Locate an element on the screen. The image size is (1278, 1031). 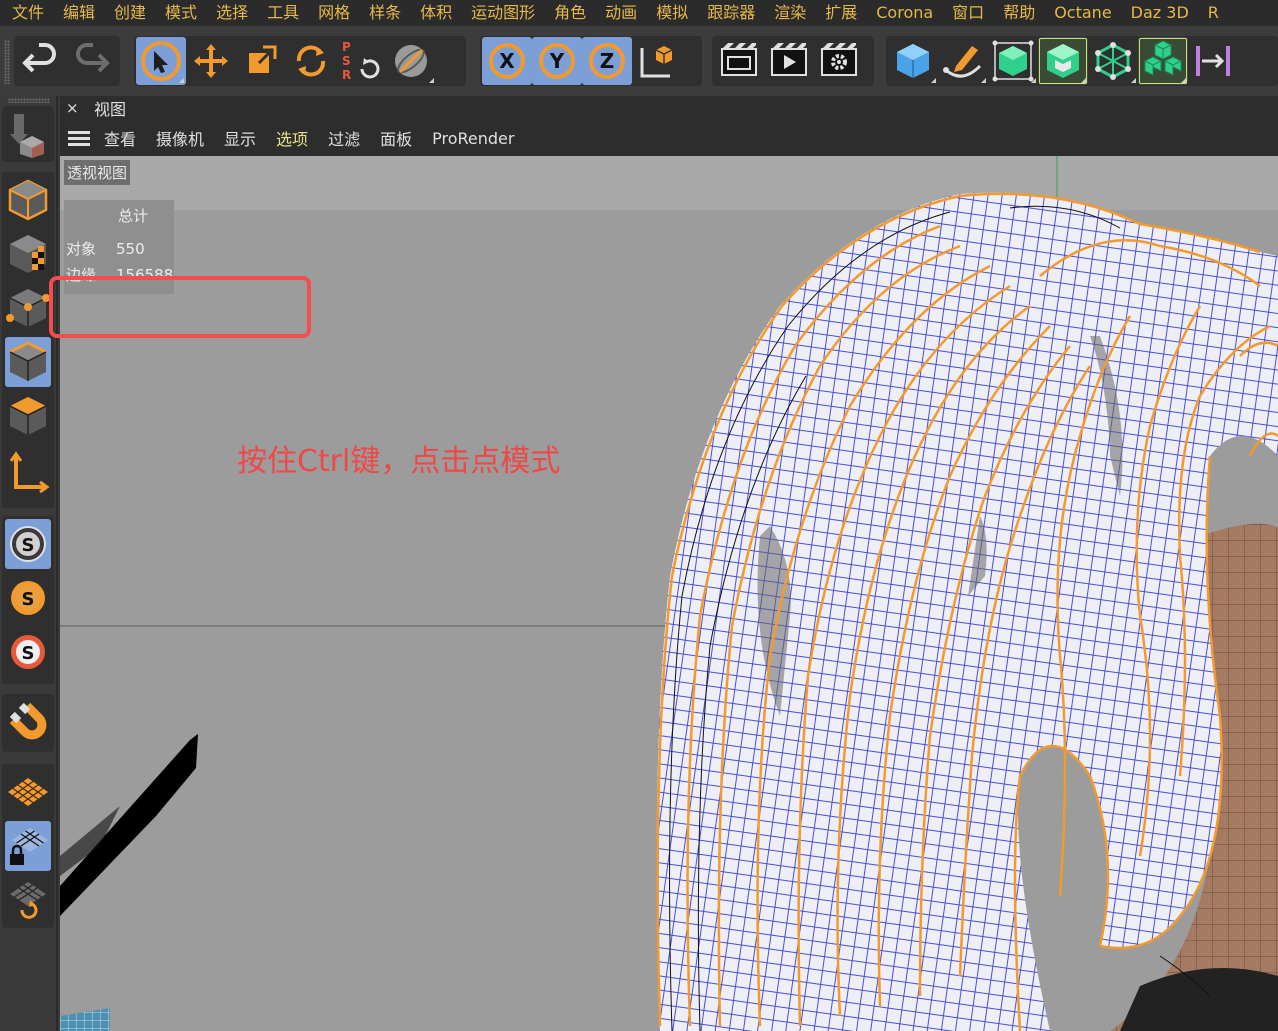
transform-group: PSR is located at coordinates (300, 61).